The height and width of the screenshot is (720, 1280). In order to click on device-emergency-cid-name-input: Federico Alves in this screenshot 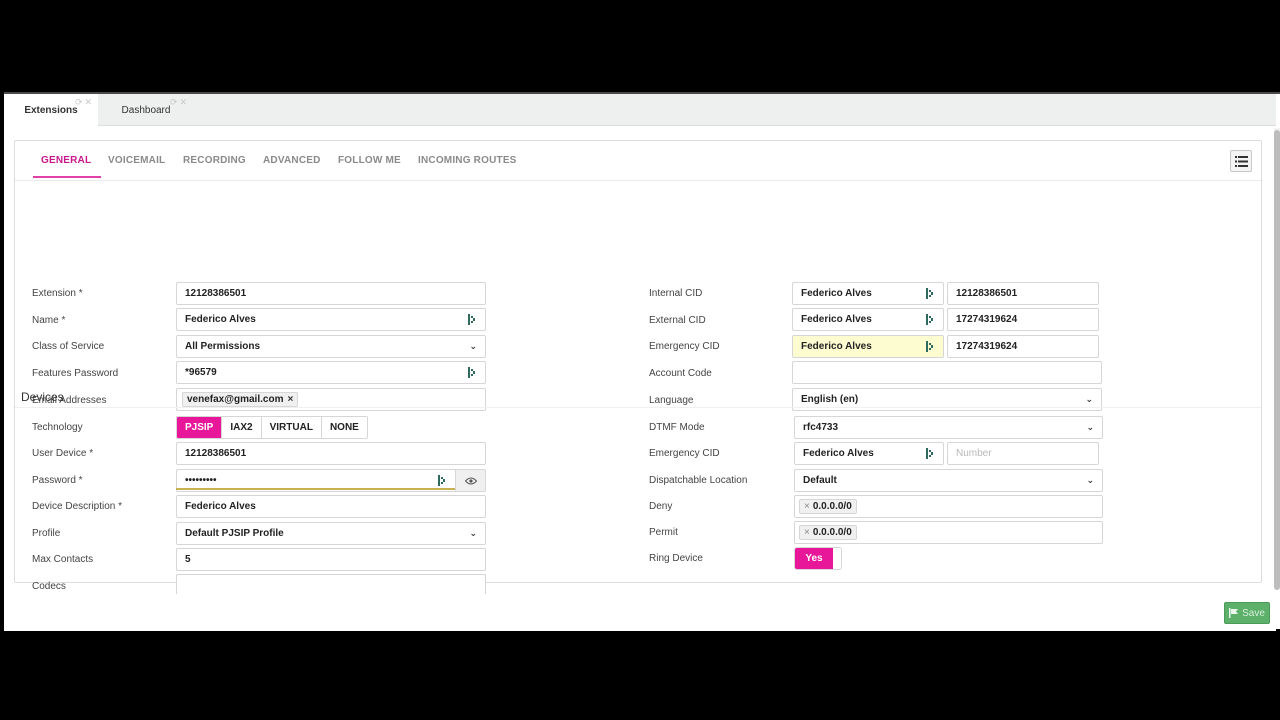, I will do `click(869, 453)`.